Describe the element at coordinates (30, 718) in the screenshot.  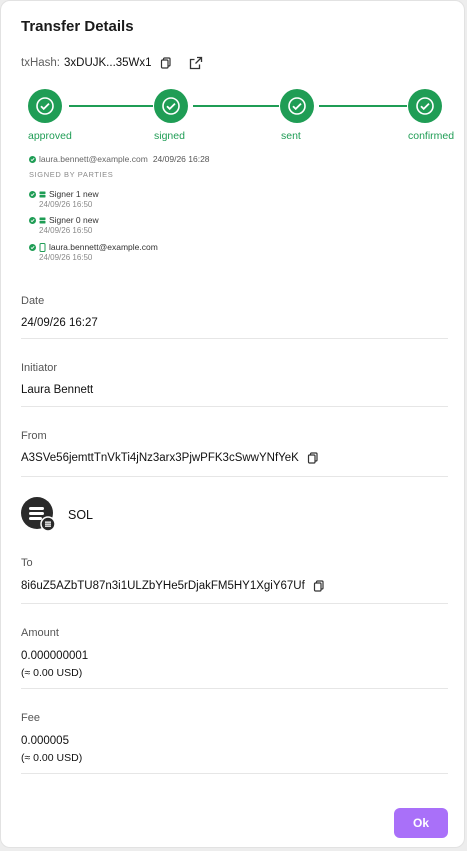
I see `fee-label: Fee` at that location.